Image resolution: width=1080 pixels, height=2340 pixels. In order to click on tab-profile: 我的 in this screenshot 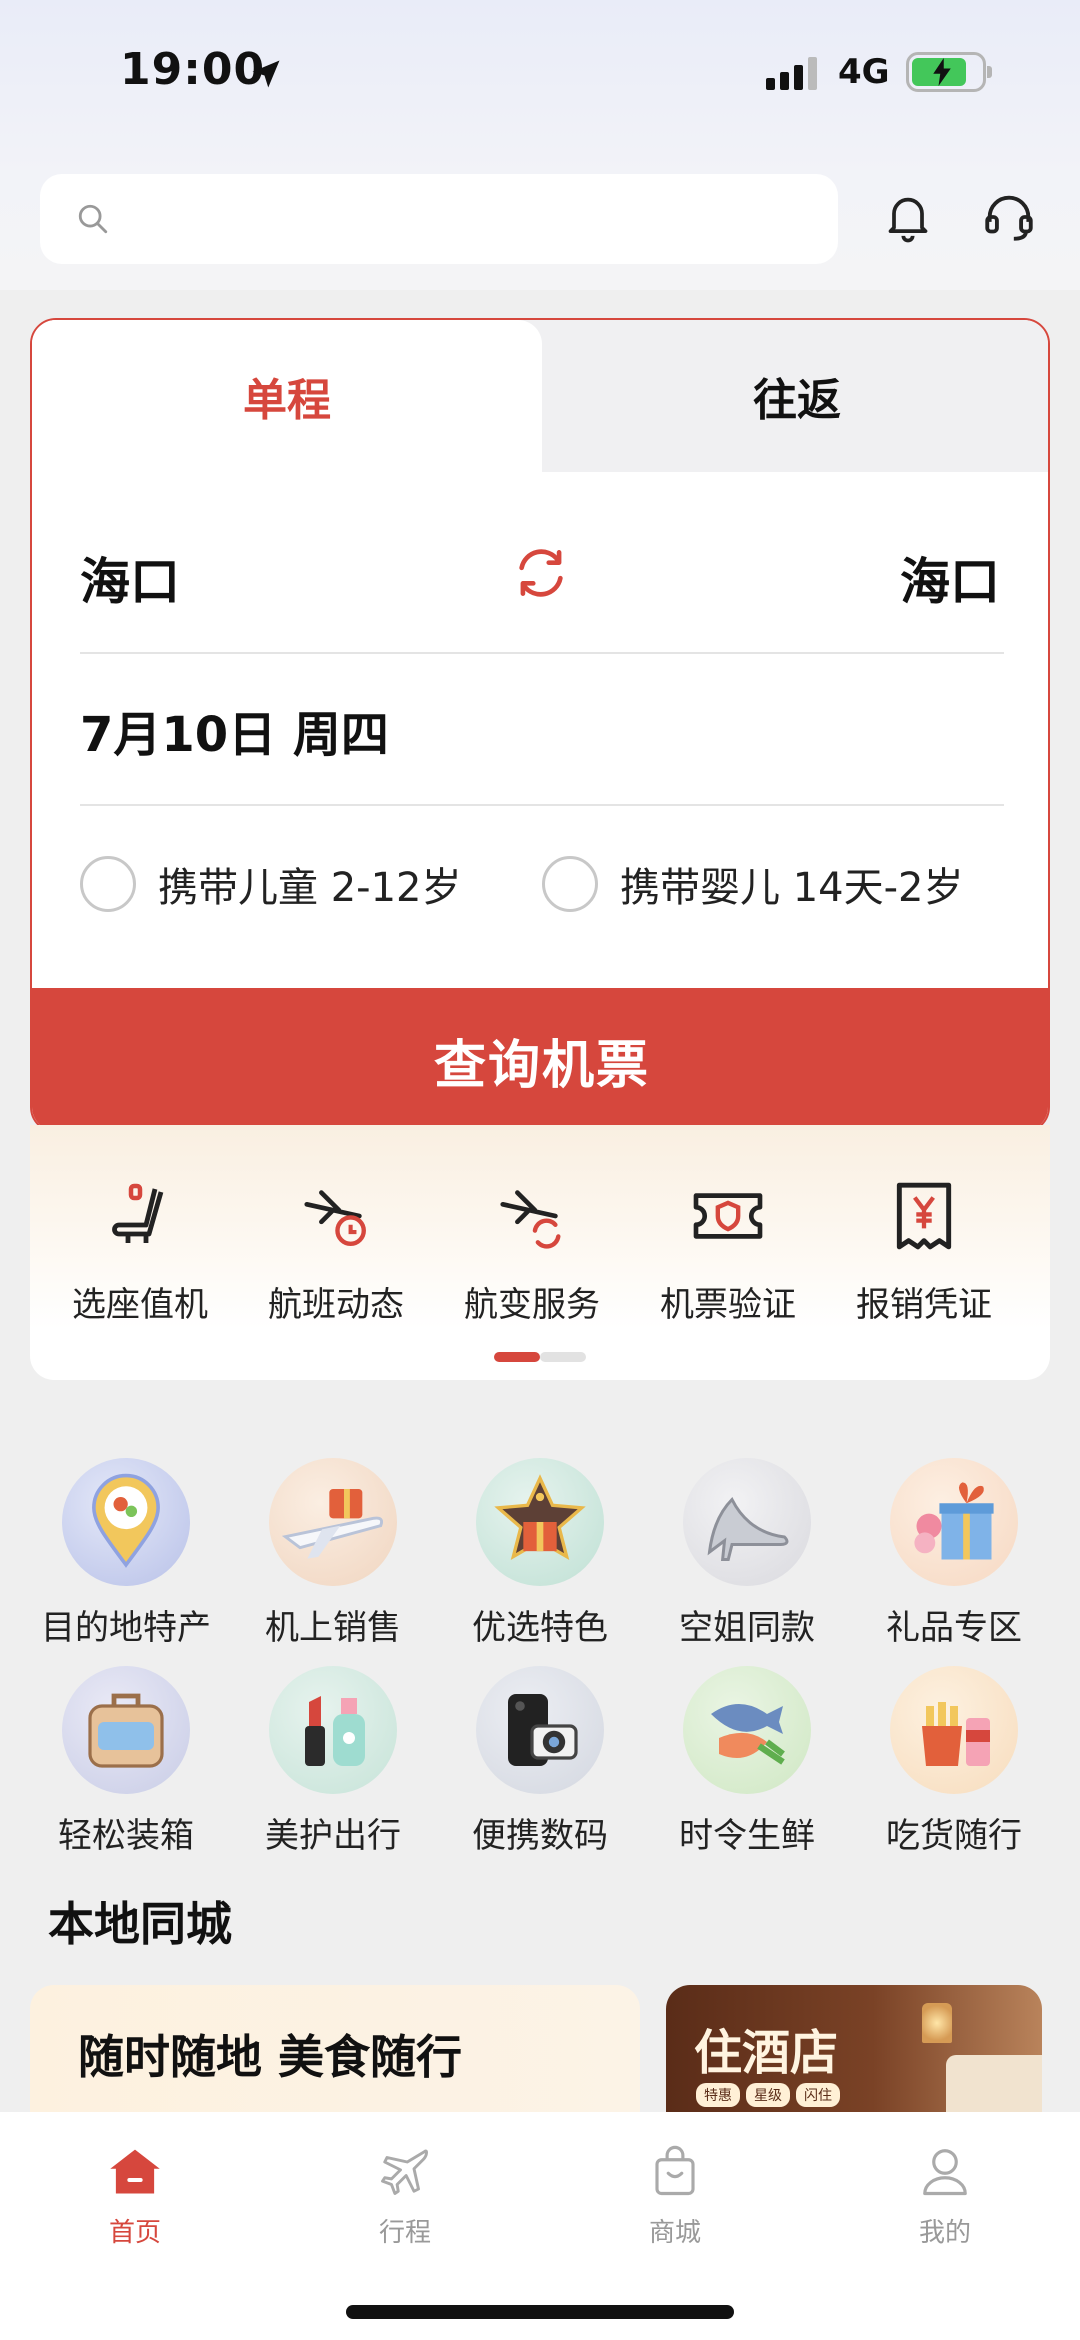, I will do `click(945, 2194)`.